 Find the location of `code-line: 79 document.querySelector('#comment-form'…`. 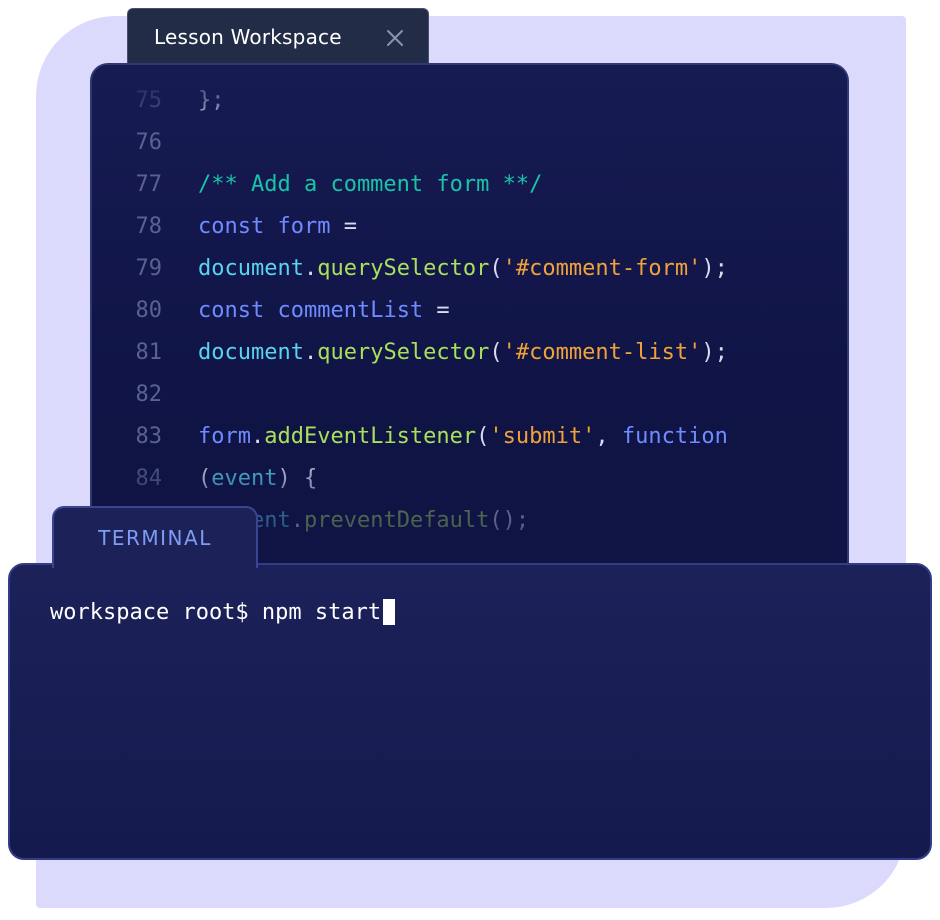

code-line: 79 document.querySelector('#comment-form'… is located at coordinates (469, 269).